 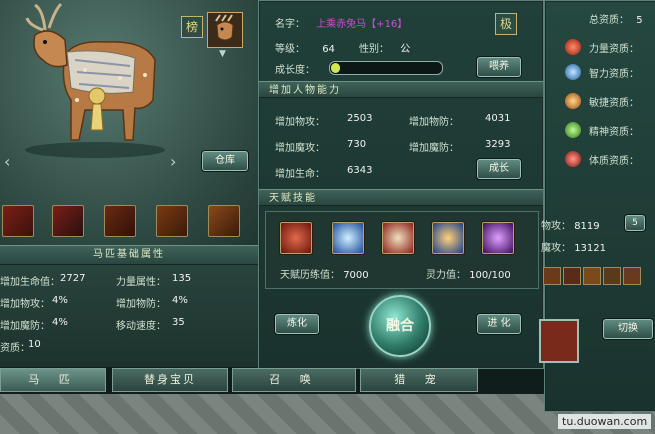 What do you see at coordinates (401, 89) in the screenshot?
I see `add-power-title: 增加人物能力` at bounding box center [401, 89].